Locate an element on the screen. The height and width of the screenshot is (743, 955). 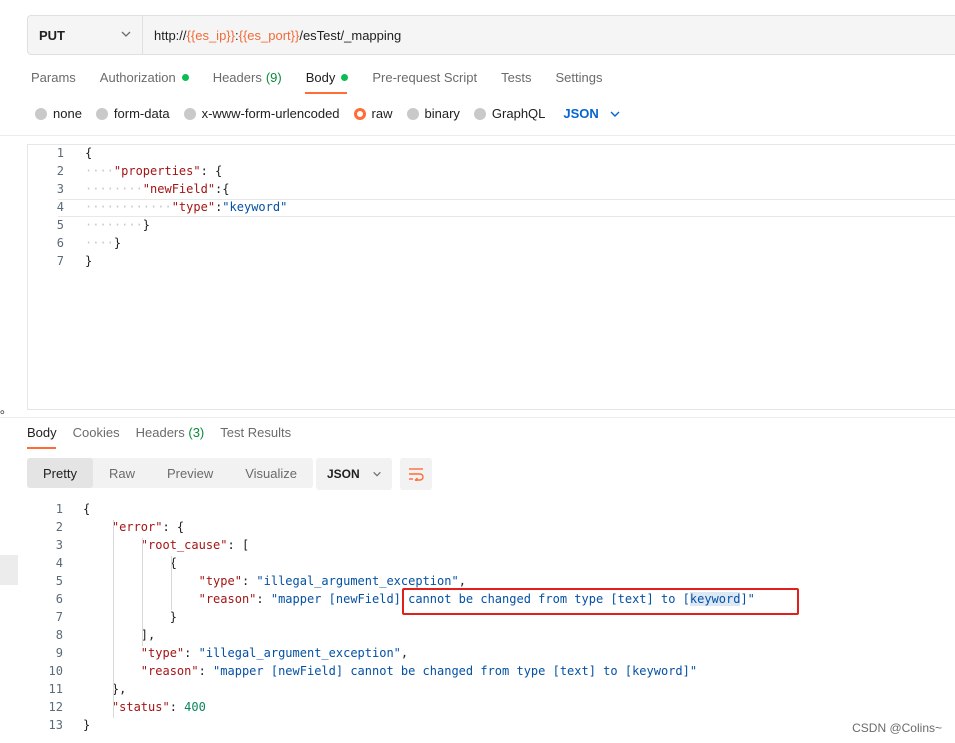
response-tab-label: Headers is located at coordinates (160, 432).